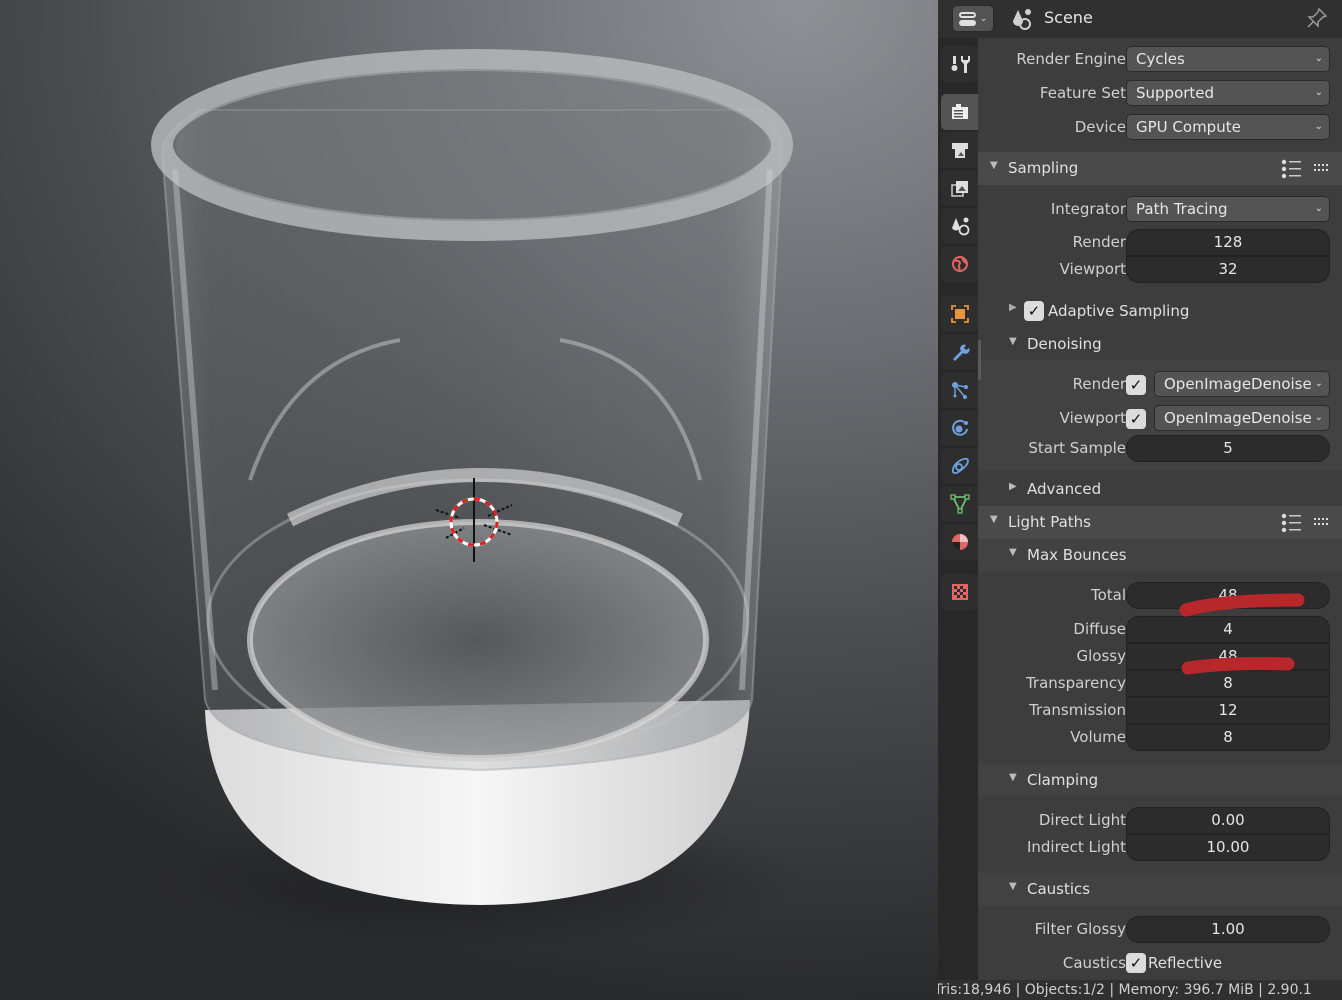 This screenshot has height=1000, width=1342. I want to click on tab-output, so click(959, 150).